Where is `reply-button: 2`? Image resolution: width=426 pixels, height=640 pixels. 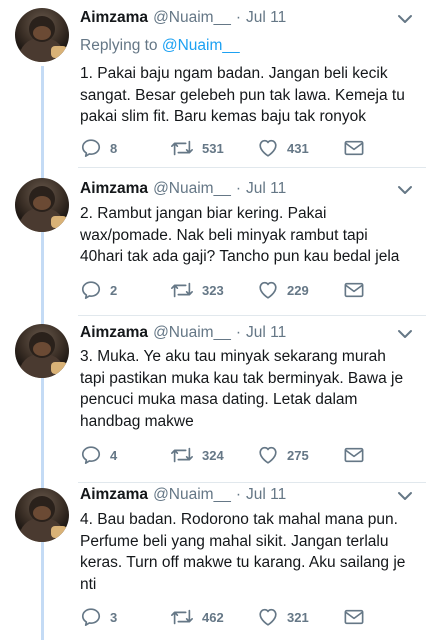
reply-button: 2 is located at coordinates (98, 290).